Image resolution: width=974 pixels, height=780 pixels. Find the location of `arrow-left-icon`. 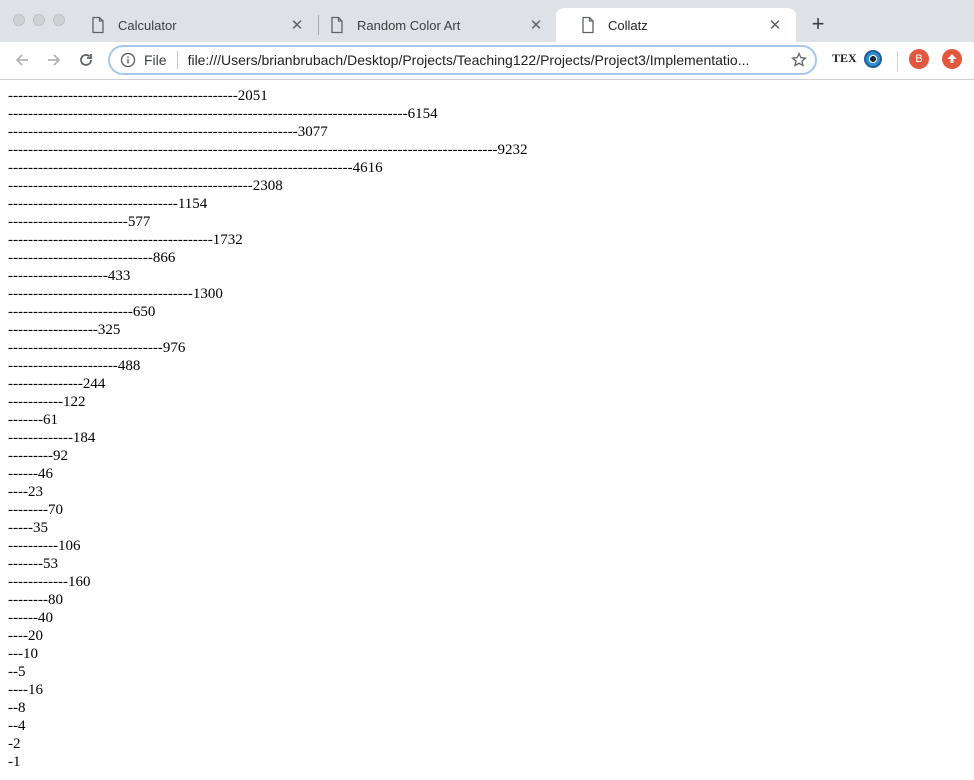

arrow-left-icon is located at coordinates (21, 60).